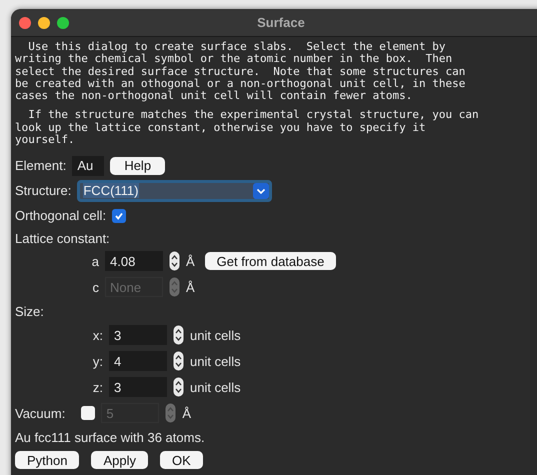 Image resolution: width=537 pixels, height=475 pixels. Describe the element at coordinates (25, 22) in the screenshot. I see `close-icon` at that location.